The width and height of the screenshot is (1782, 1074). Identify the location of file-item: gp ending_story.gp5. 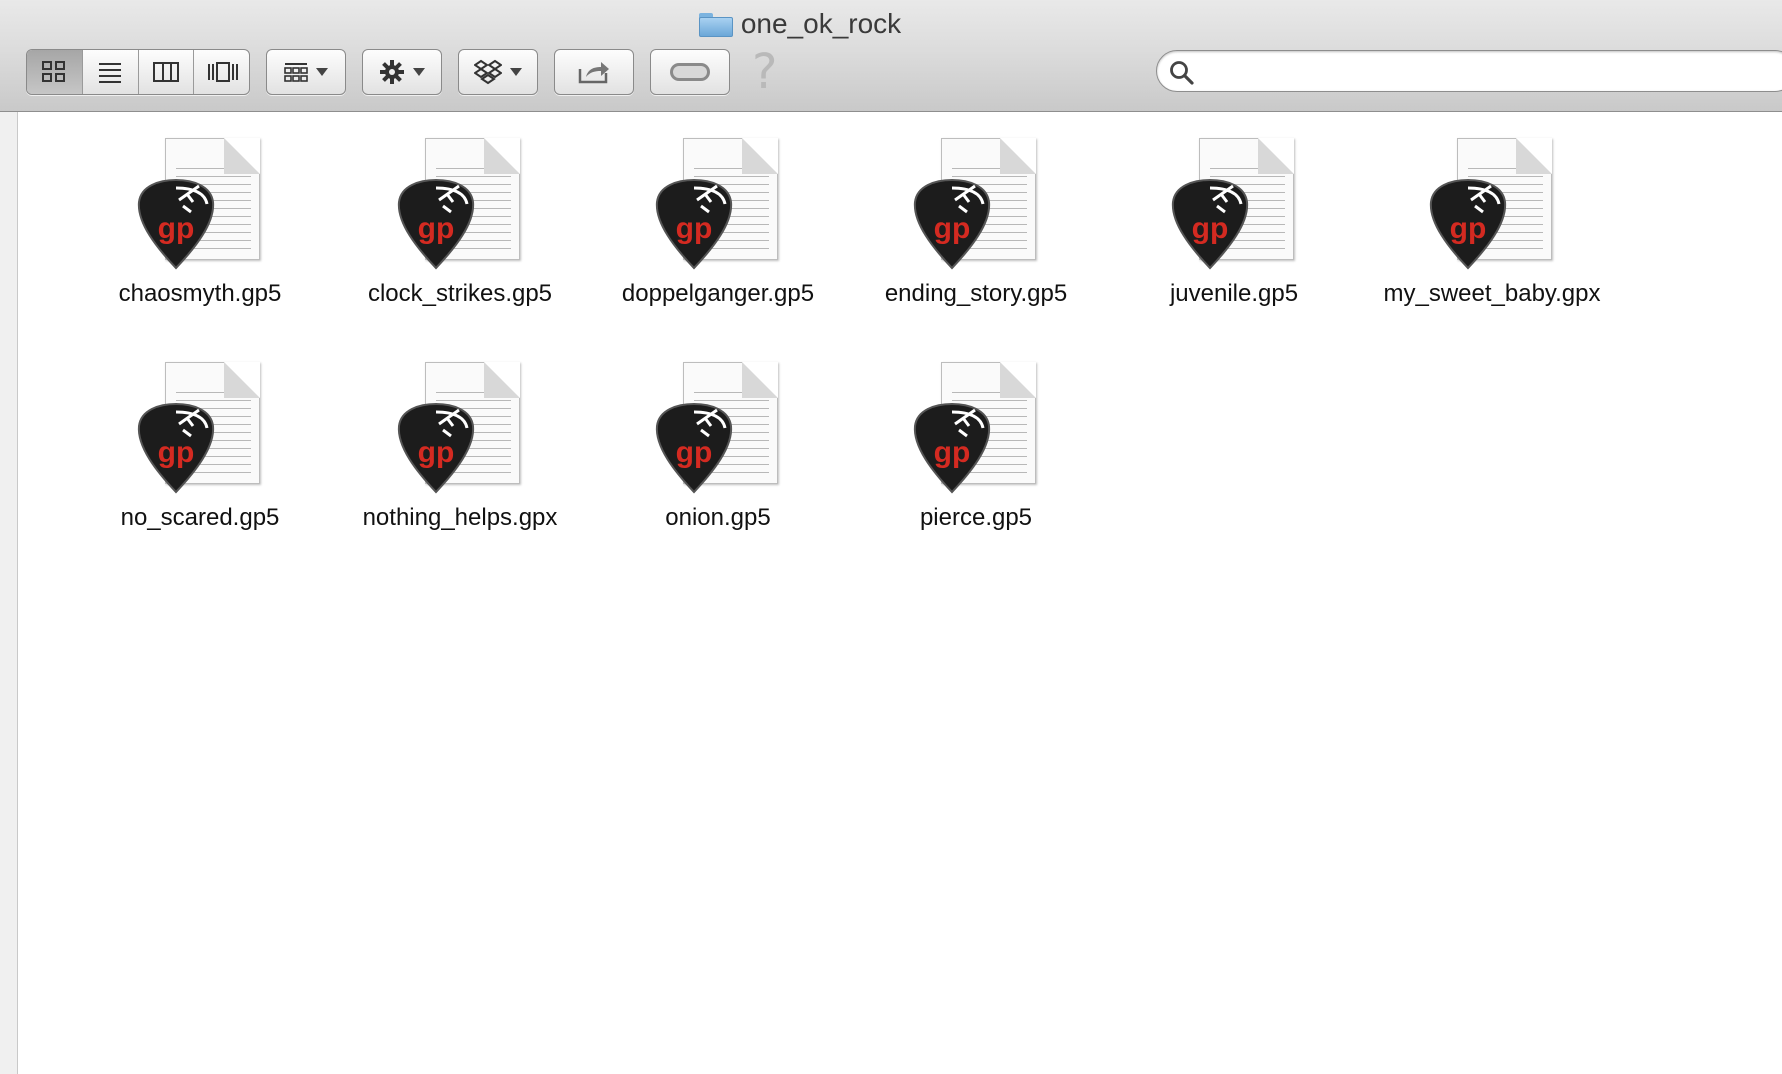
(976, 224).